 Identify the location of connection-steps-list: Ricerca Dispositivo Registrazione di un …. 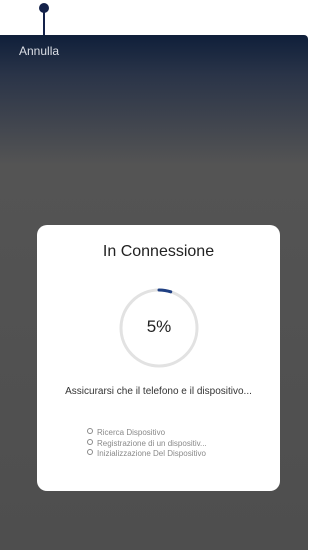
(147, 444).